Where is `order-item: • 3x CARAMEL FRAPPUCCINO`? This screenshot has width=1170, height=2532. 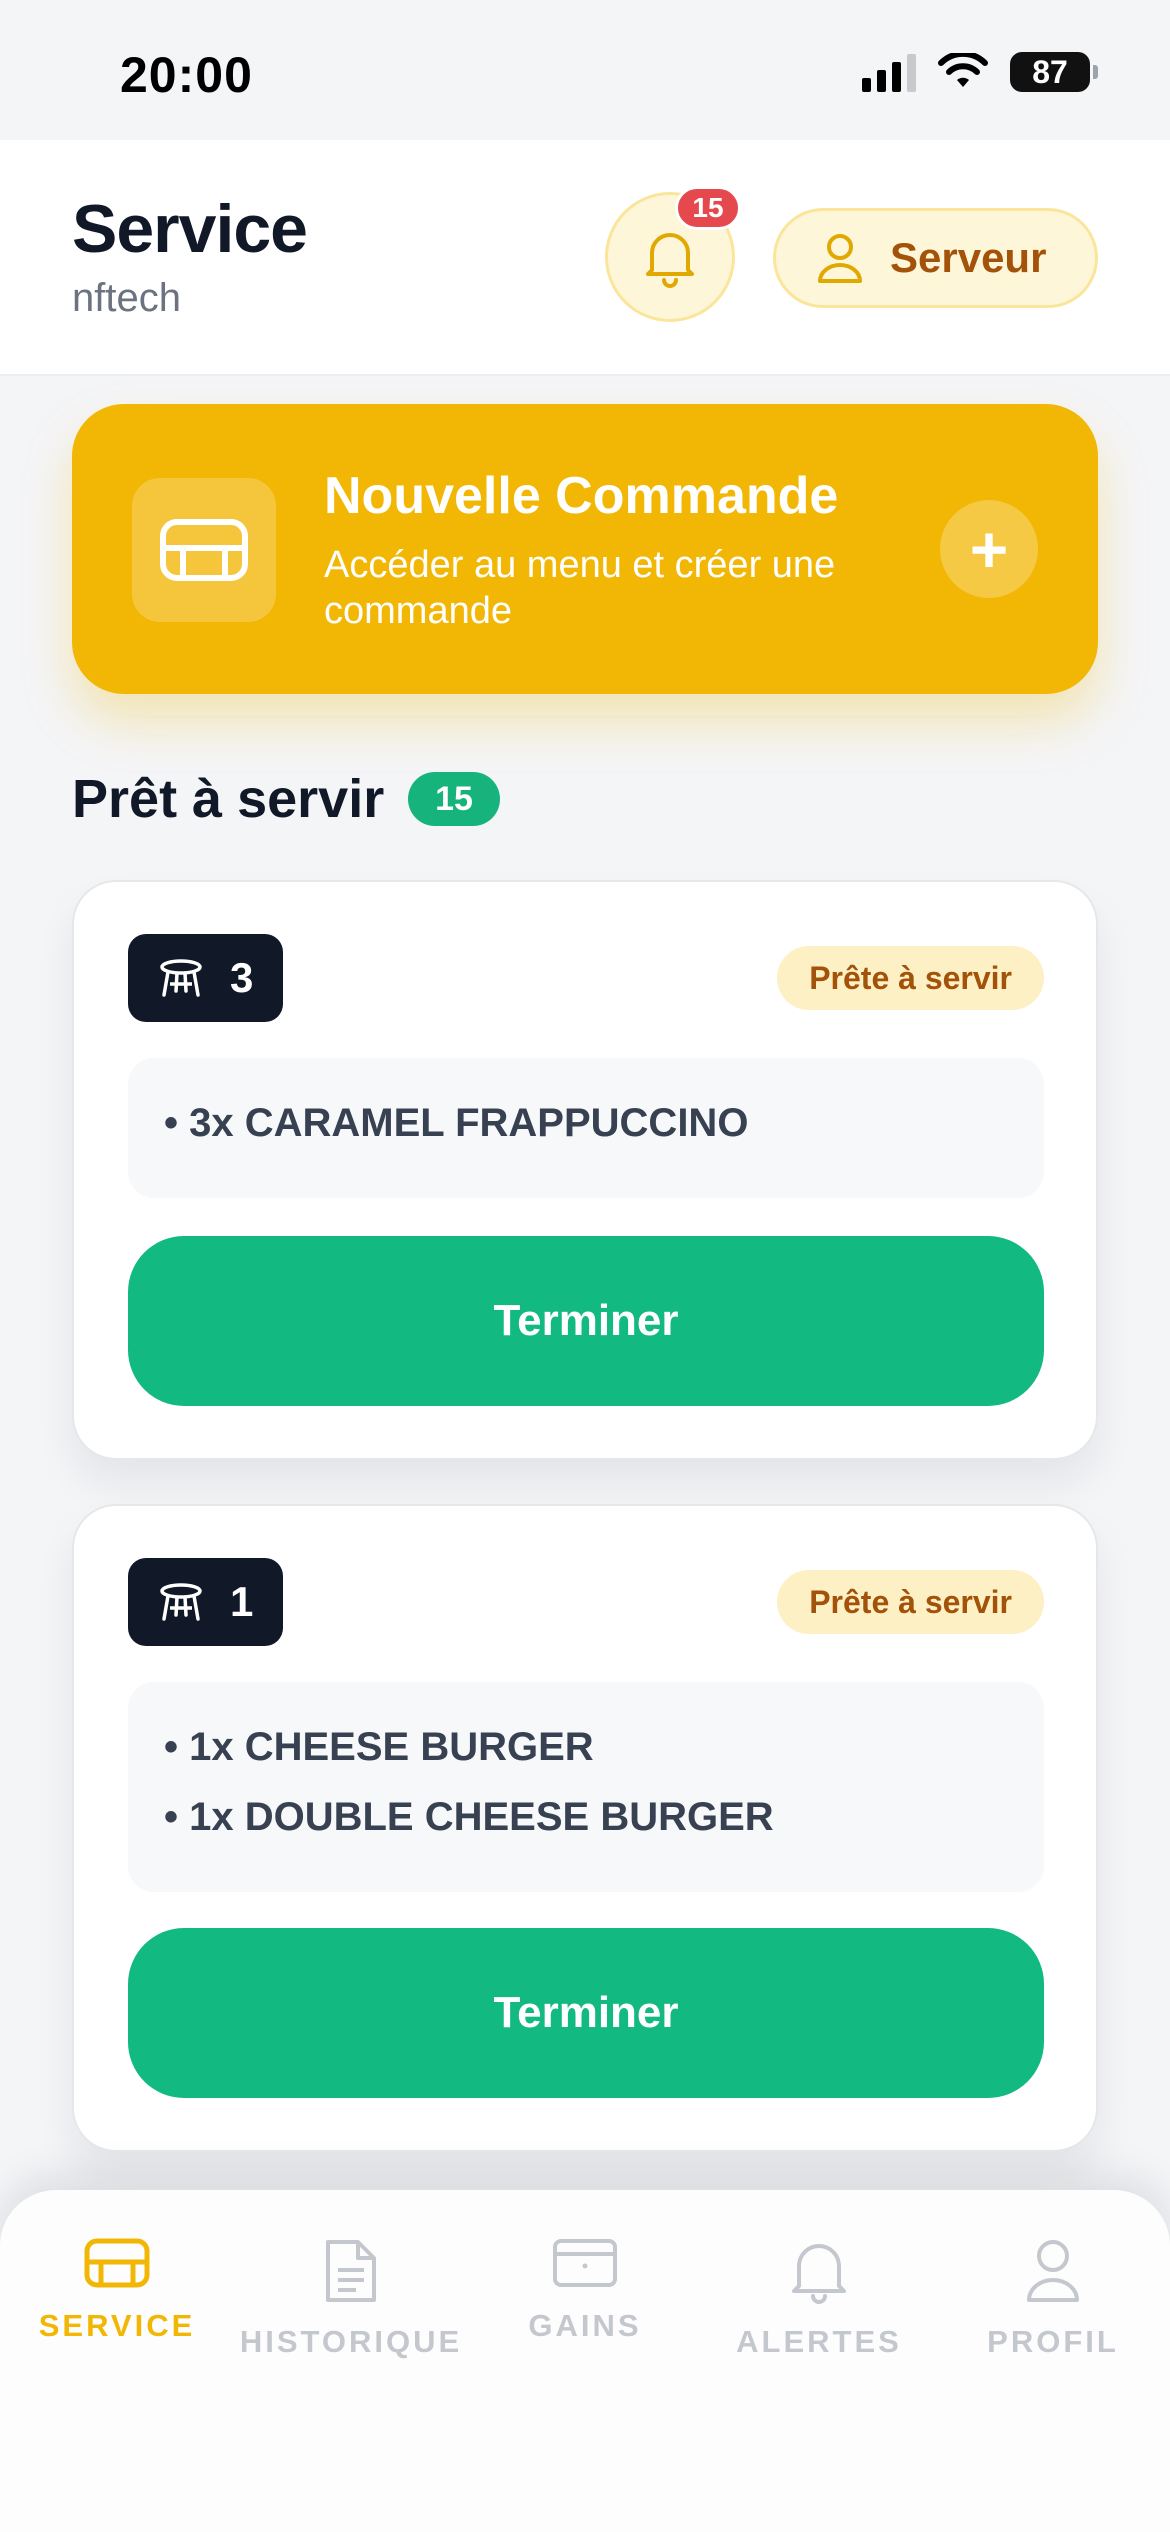
order-item: • 3x CARAMEL FRAPPUCCINO is located at coordinates (456, 1123).